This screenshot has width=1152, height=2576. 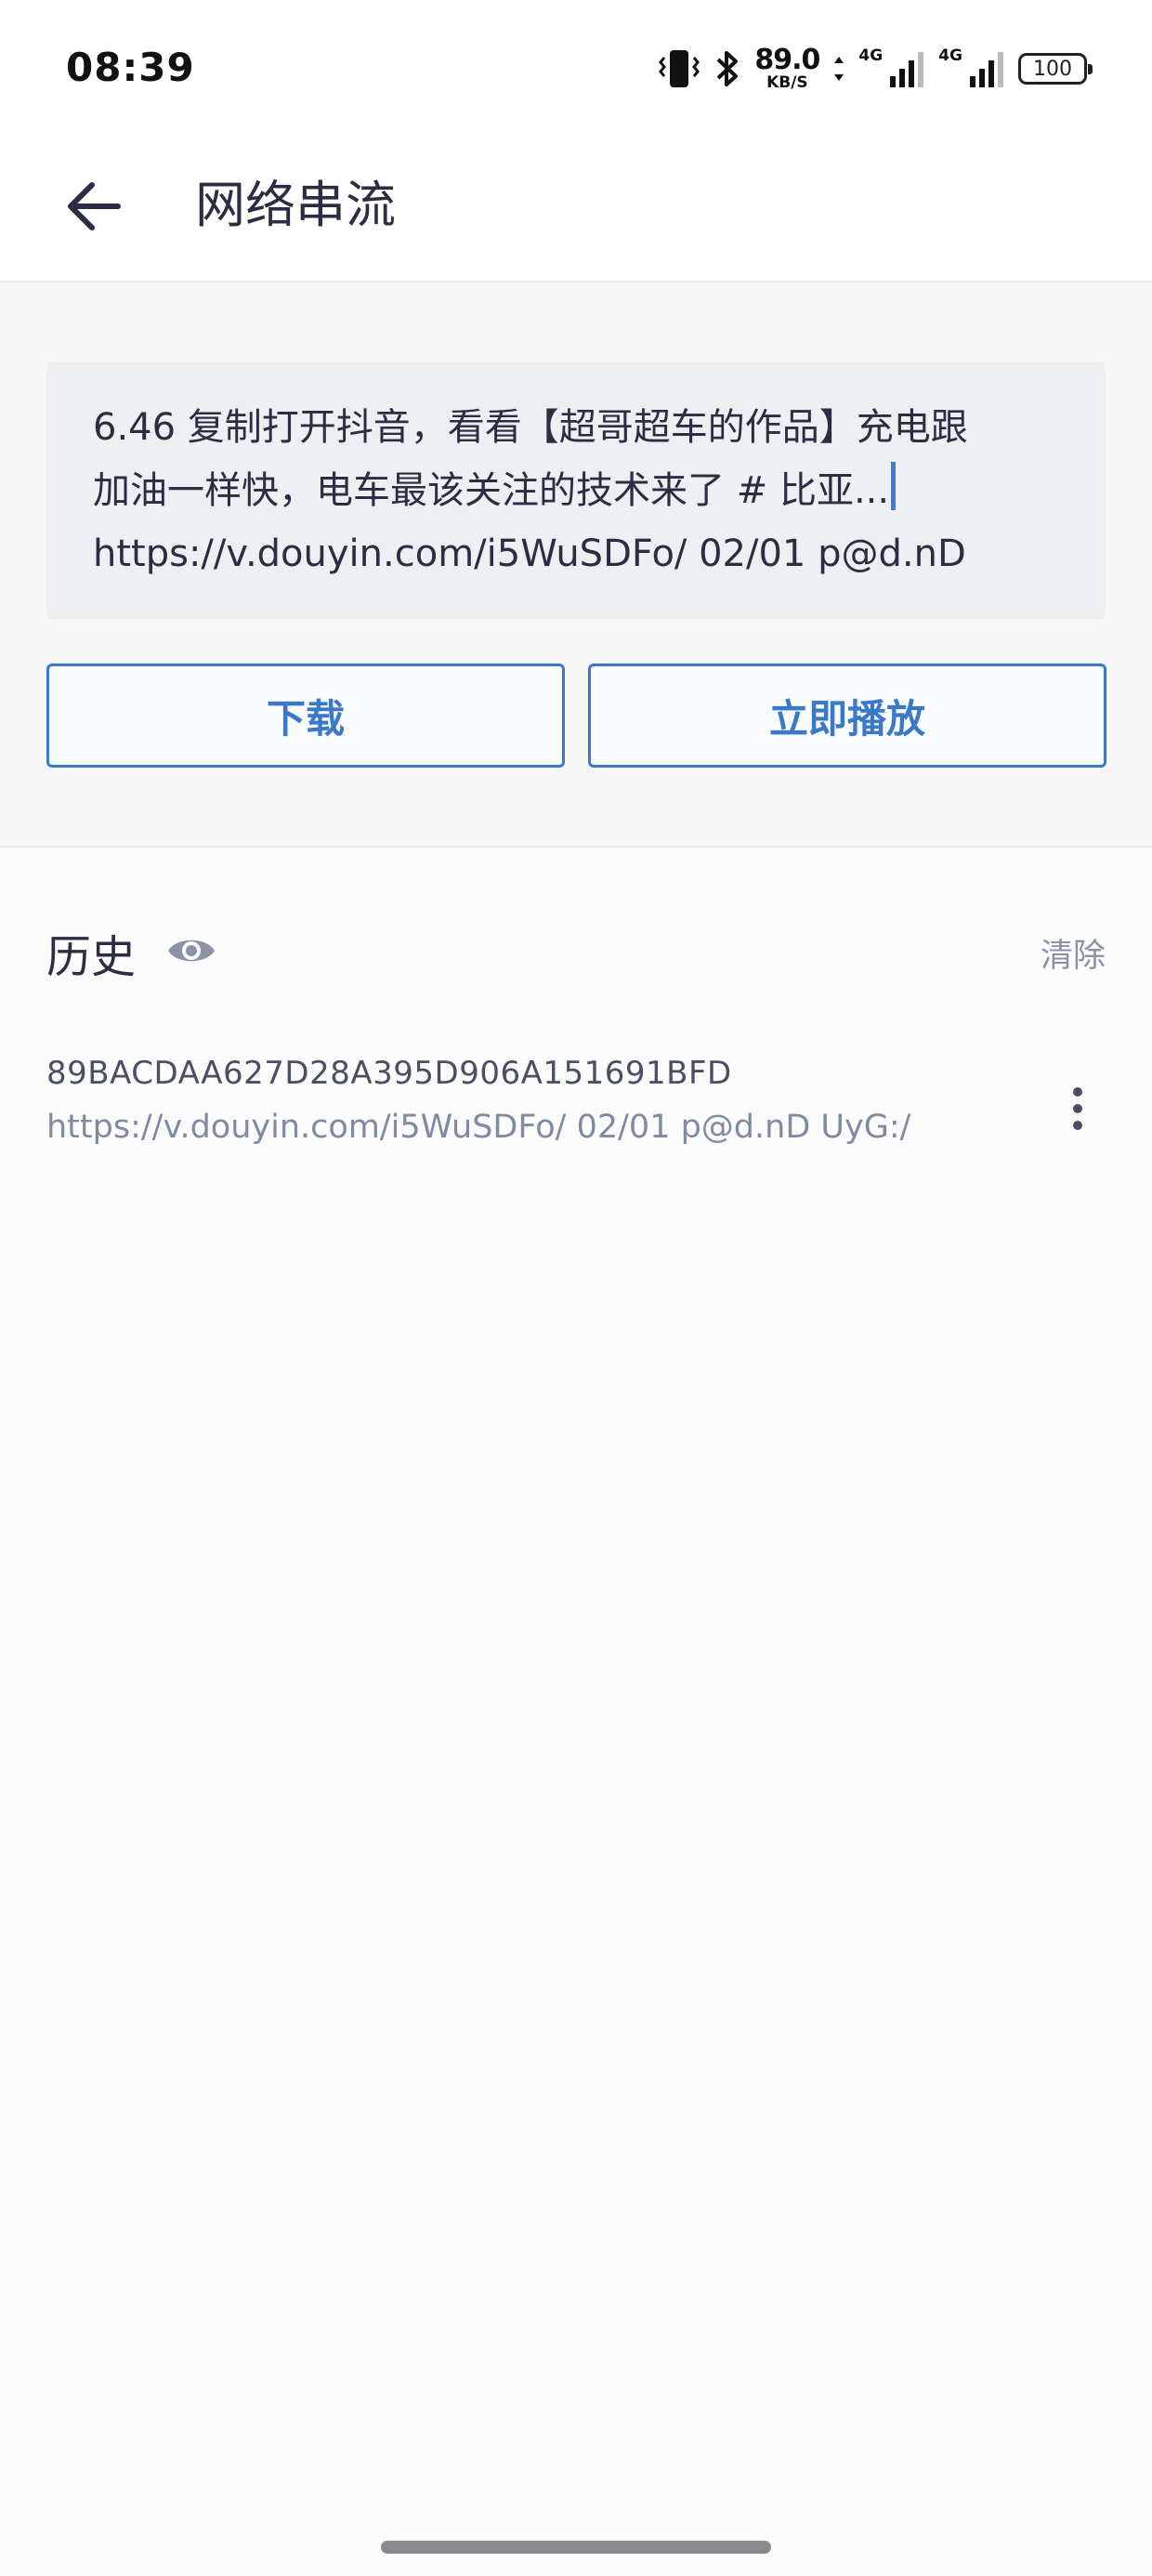 I want to click on history-header: 历史 清除, so click(x=576, y=952).